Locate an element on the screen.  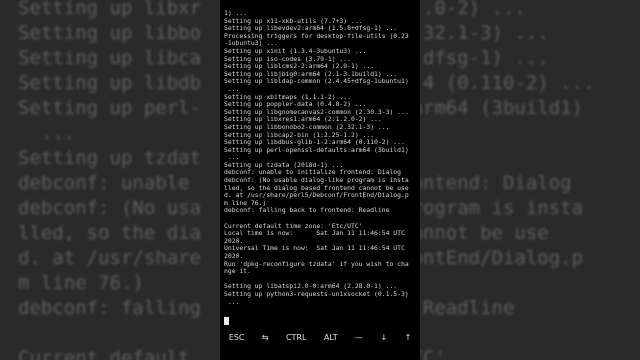
esc-key: ESC is located at coordinates (237, 337).